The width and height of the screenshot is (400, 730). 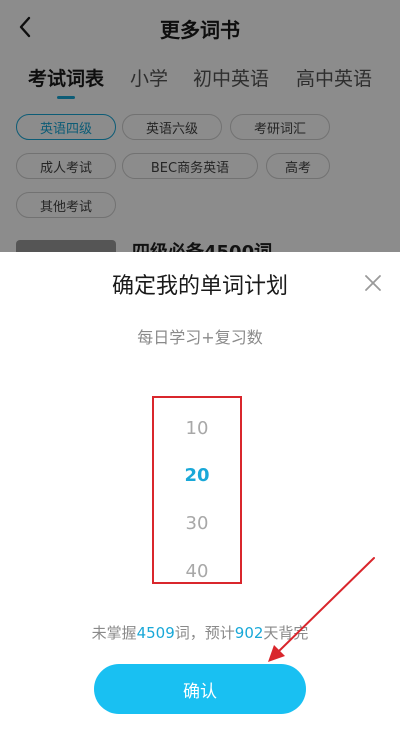 What do you see at coordinates (249, 633) in the screenshot?
I see `estimated-days: 902` at bounding box center [249, 633].